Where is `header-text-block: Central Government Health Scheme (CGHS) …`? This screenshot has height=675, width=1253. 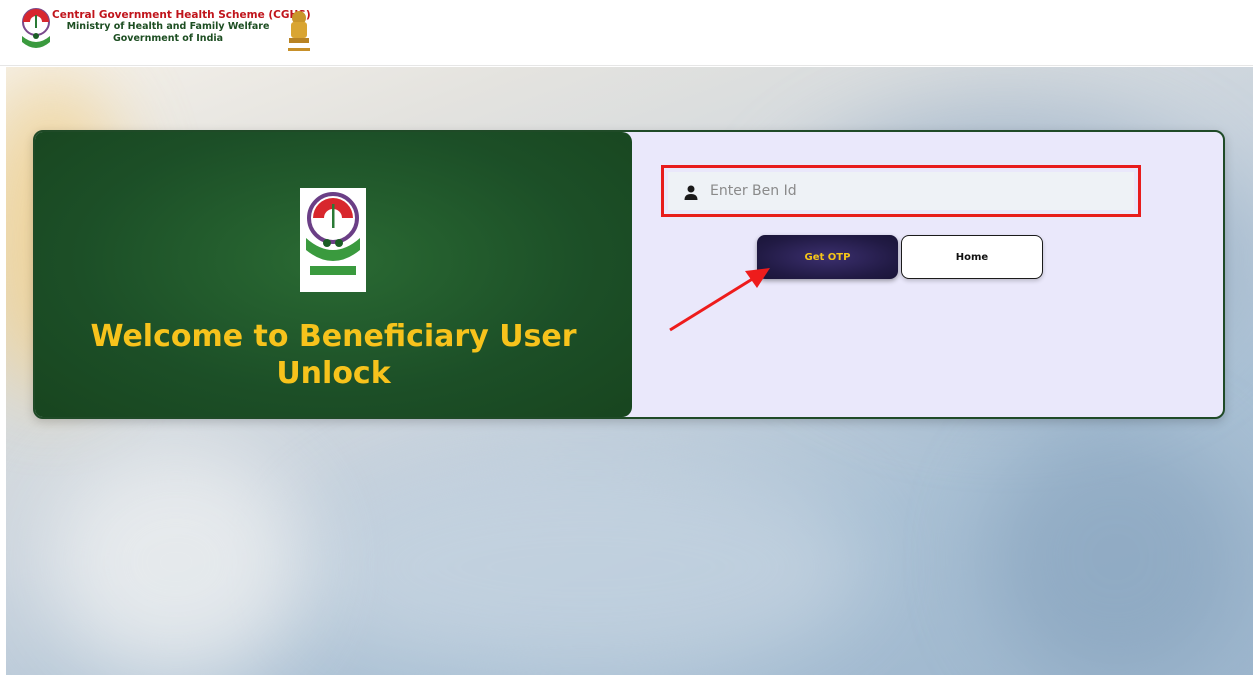 header-text-block: Central Government Health Scheme (CGHS) … is located at coordinates (181, 27).